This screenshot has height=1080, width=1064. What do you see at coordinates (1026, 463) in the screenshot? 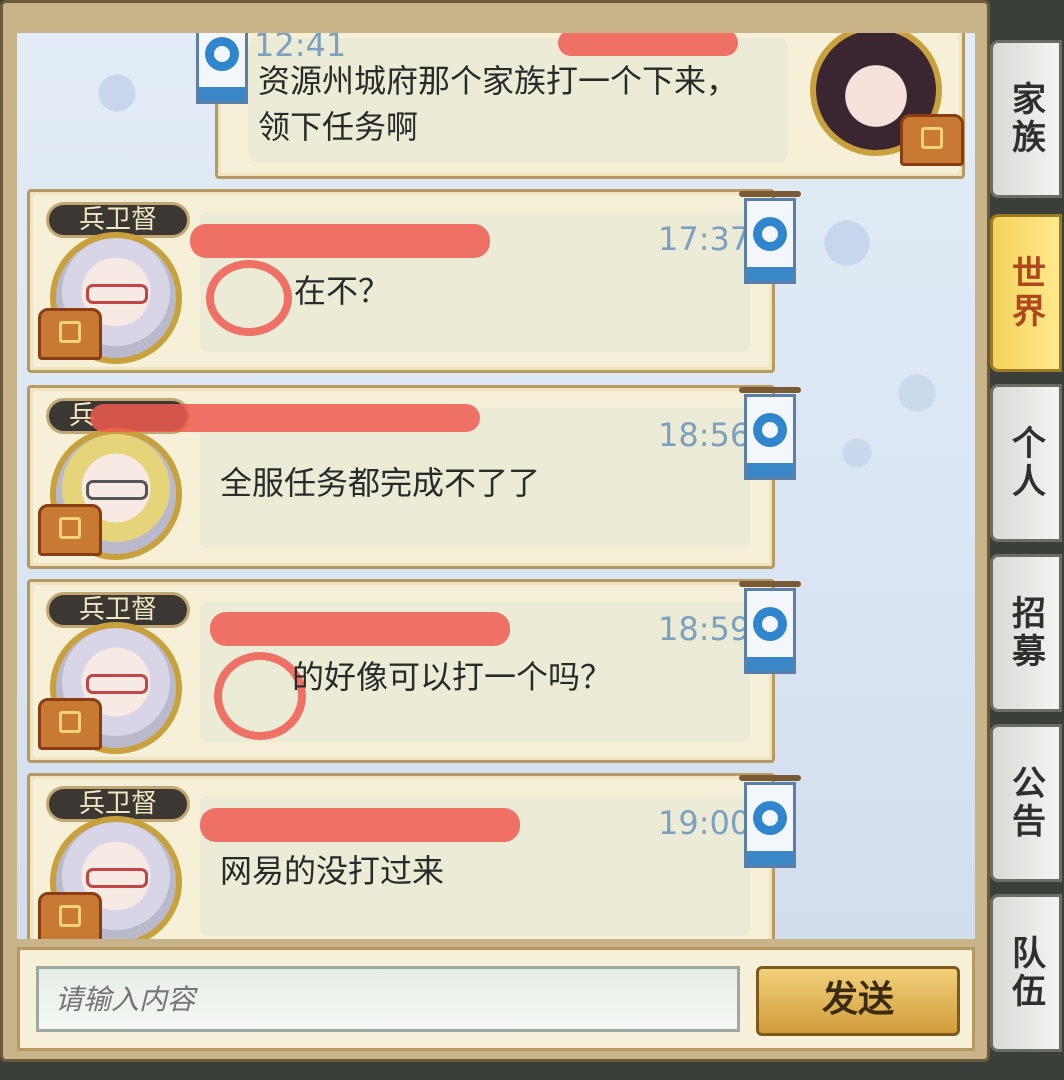
I see `tab-personal: 个人` at bounding box center [1026, 463].